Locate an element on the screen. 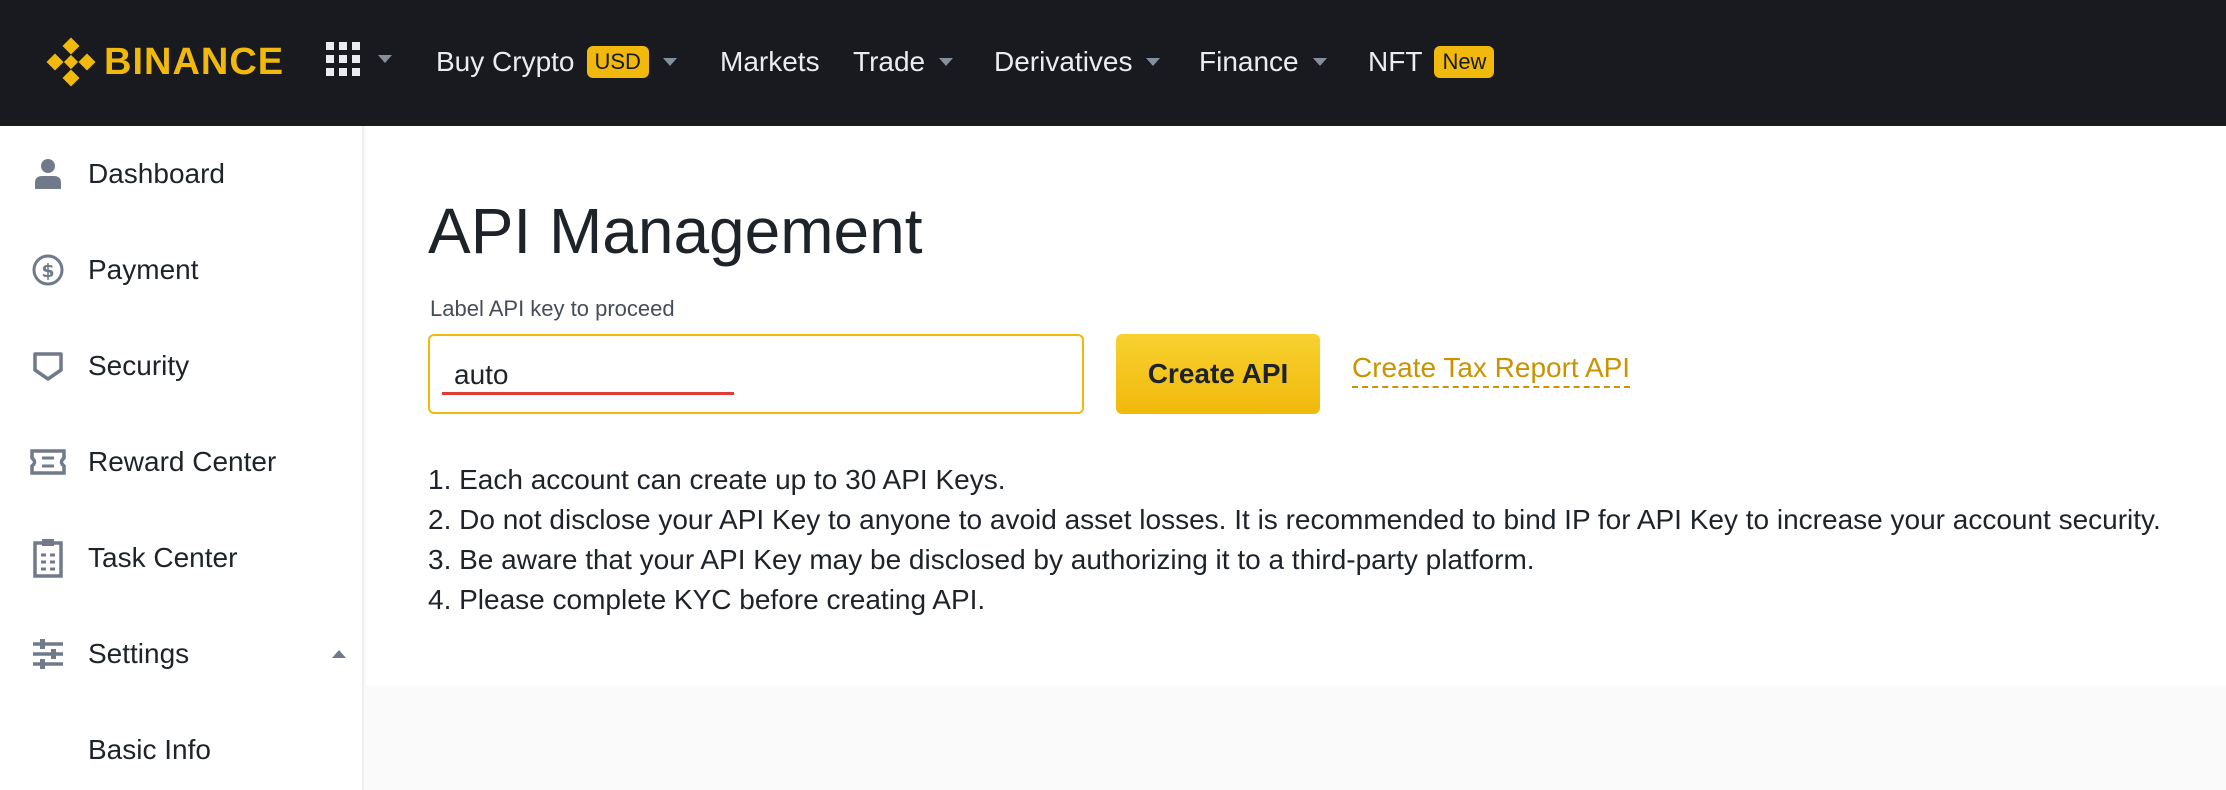 The image size is (2226, 790). dollar-circle-icon: $ is located at coordinates (48, 270).